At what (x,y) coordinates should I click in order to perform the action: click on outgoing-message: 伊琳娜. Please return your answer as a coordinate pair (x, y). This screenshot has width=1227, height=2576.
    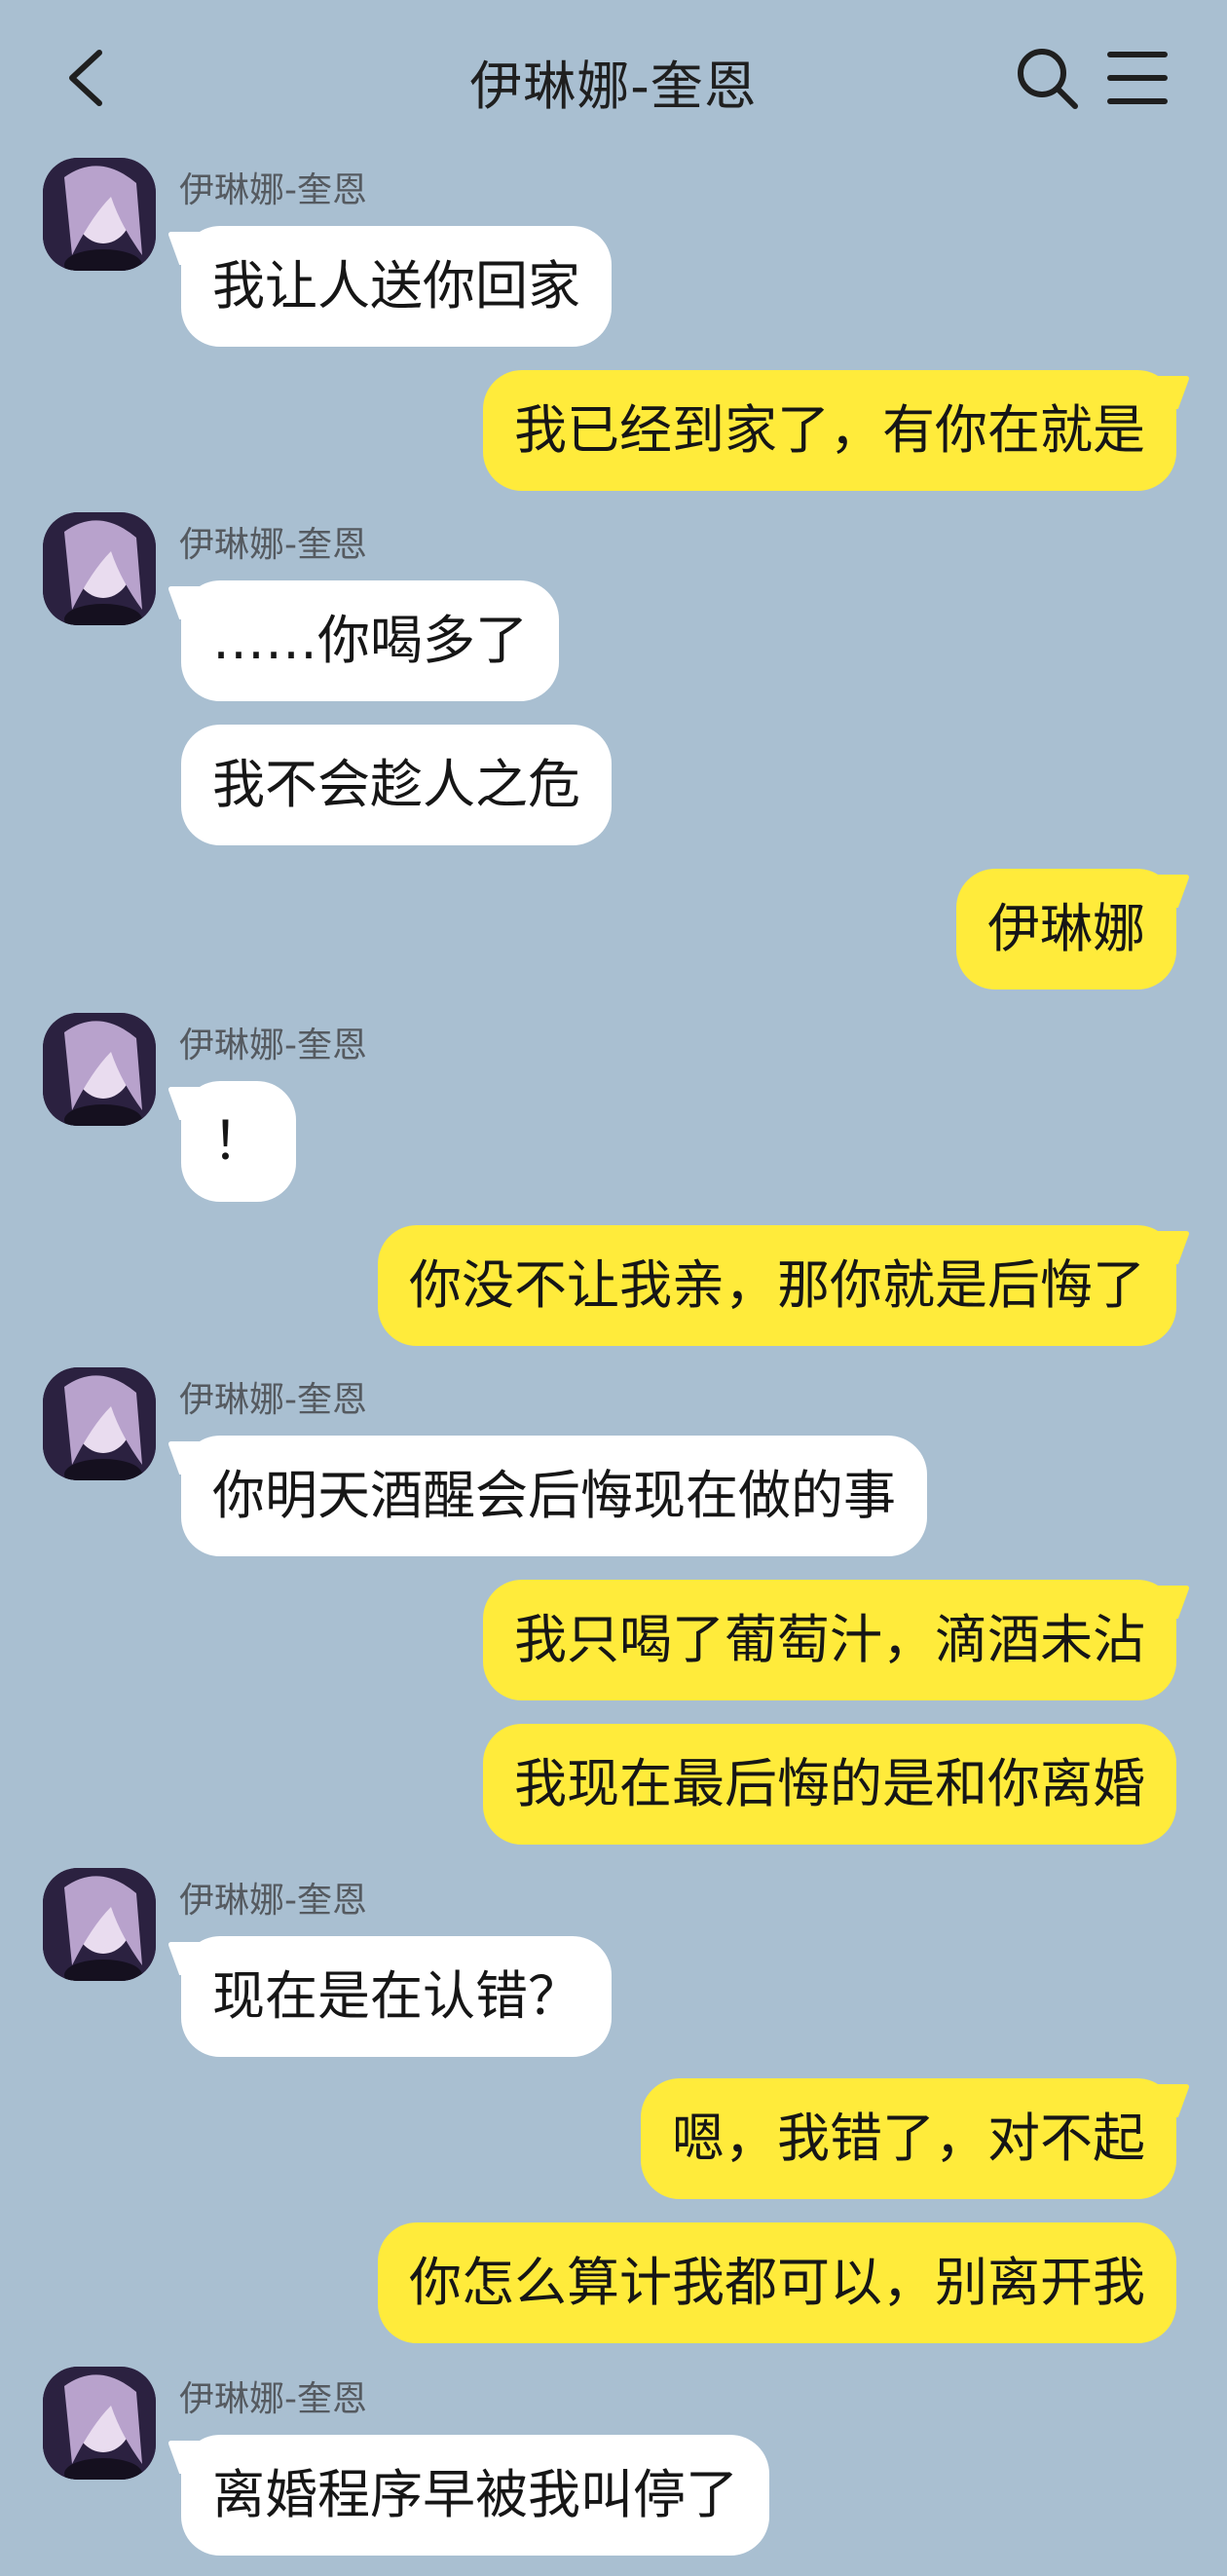
    Looking at the image, I should click on (1066, 929).